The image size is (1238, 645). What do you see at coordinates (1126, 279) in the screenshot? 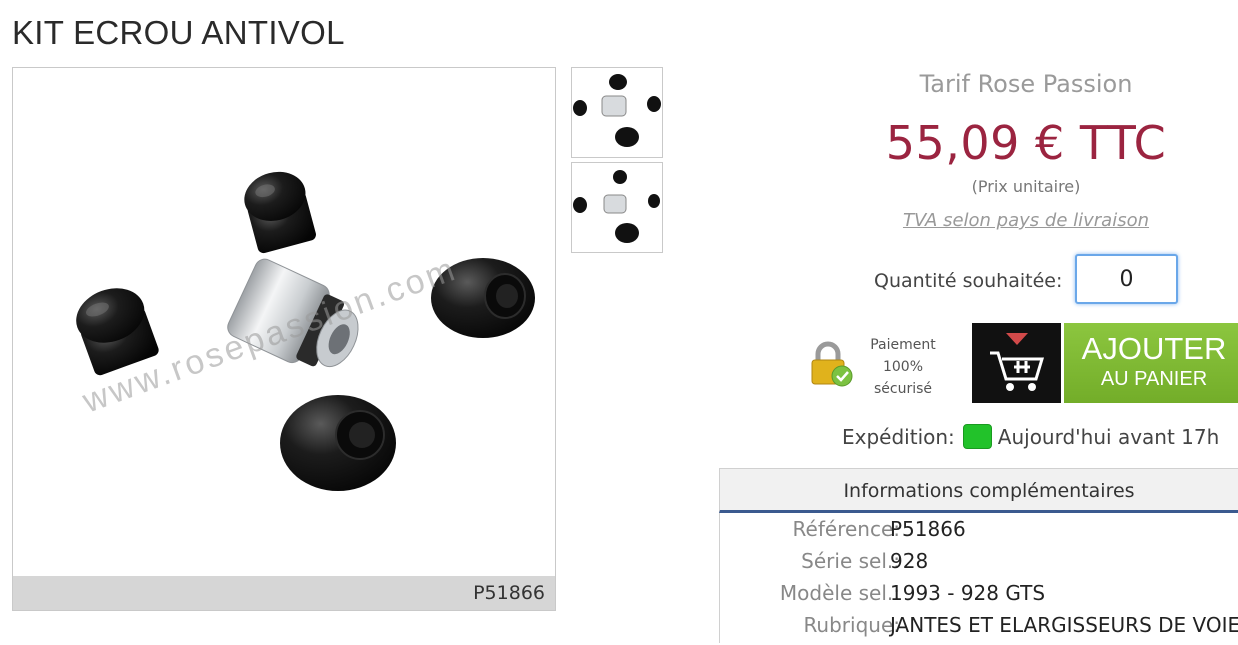
I see `quantity-input` at bounding box center [1126, 279].